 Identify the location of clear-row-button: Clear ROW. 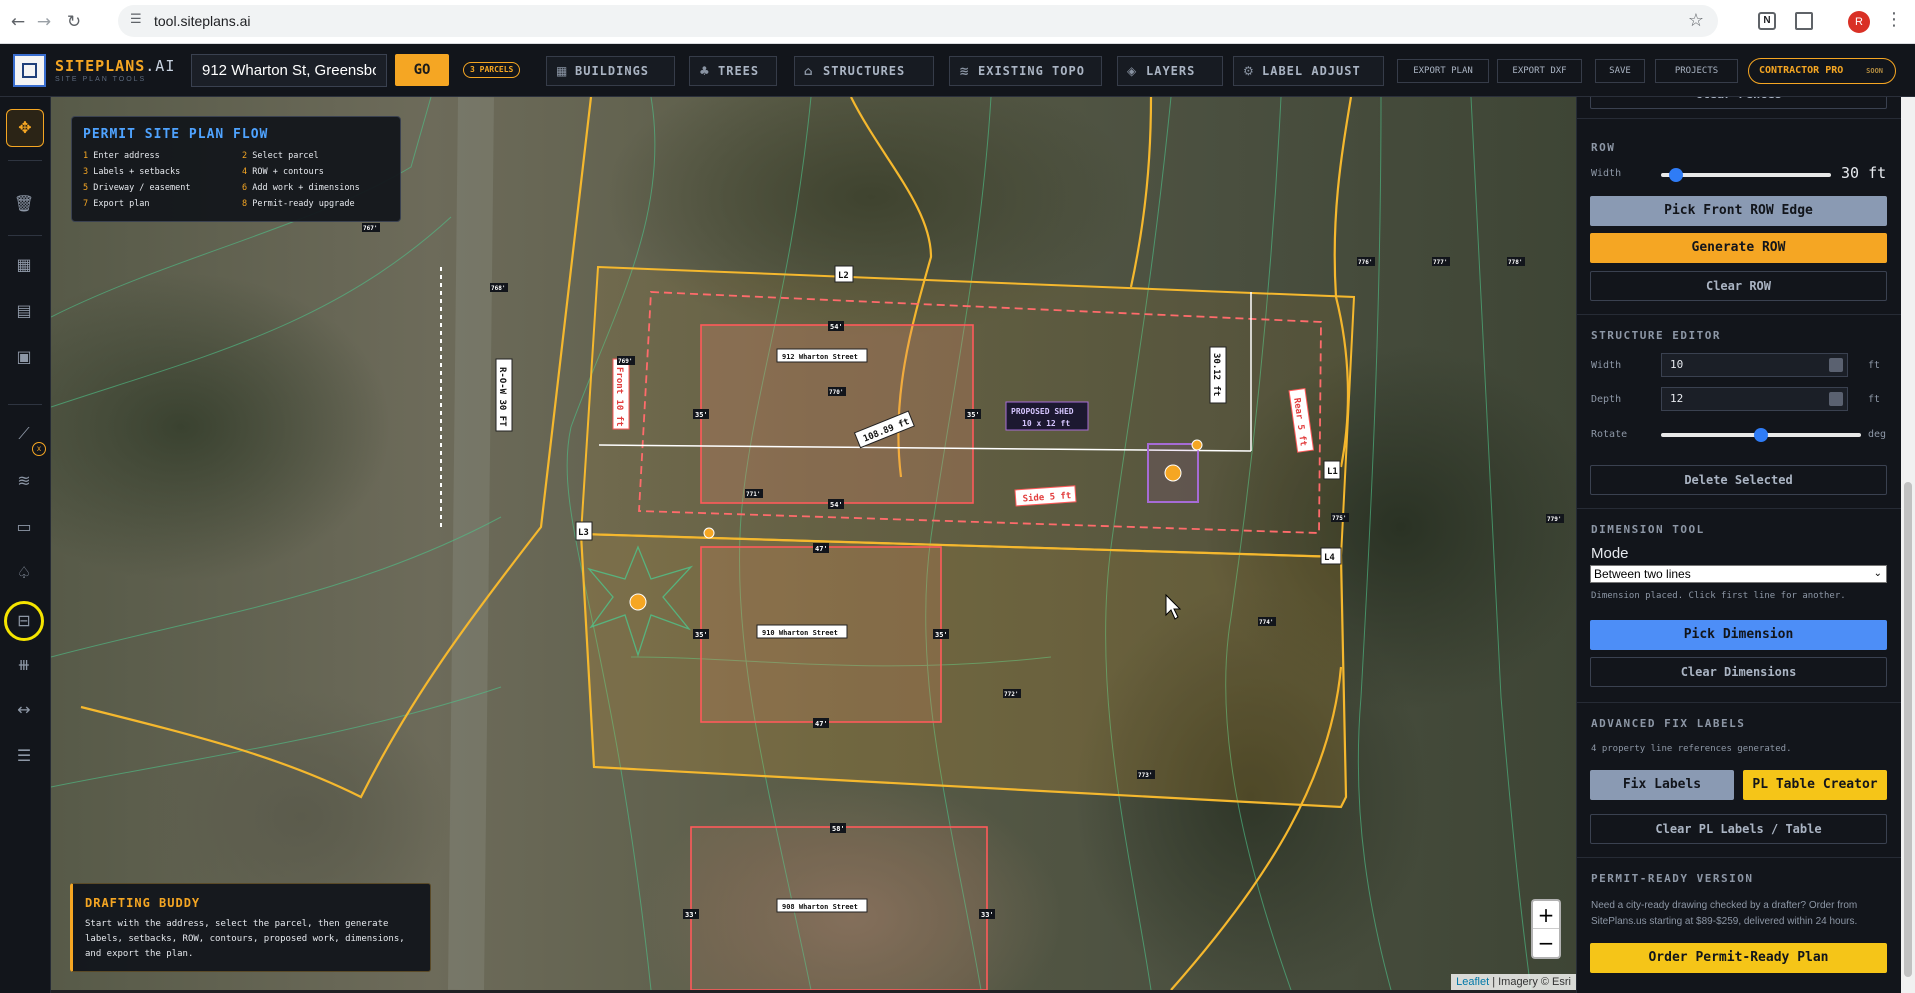
(1738, 286).